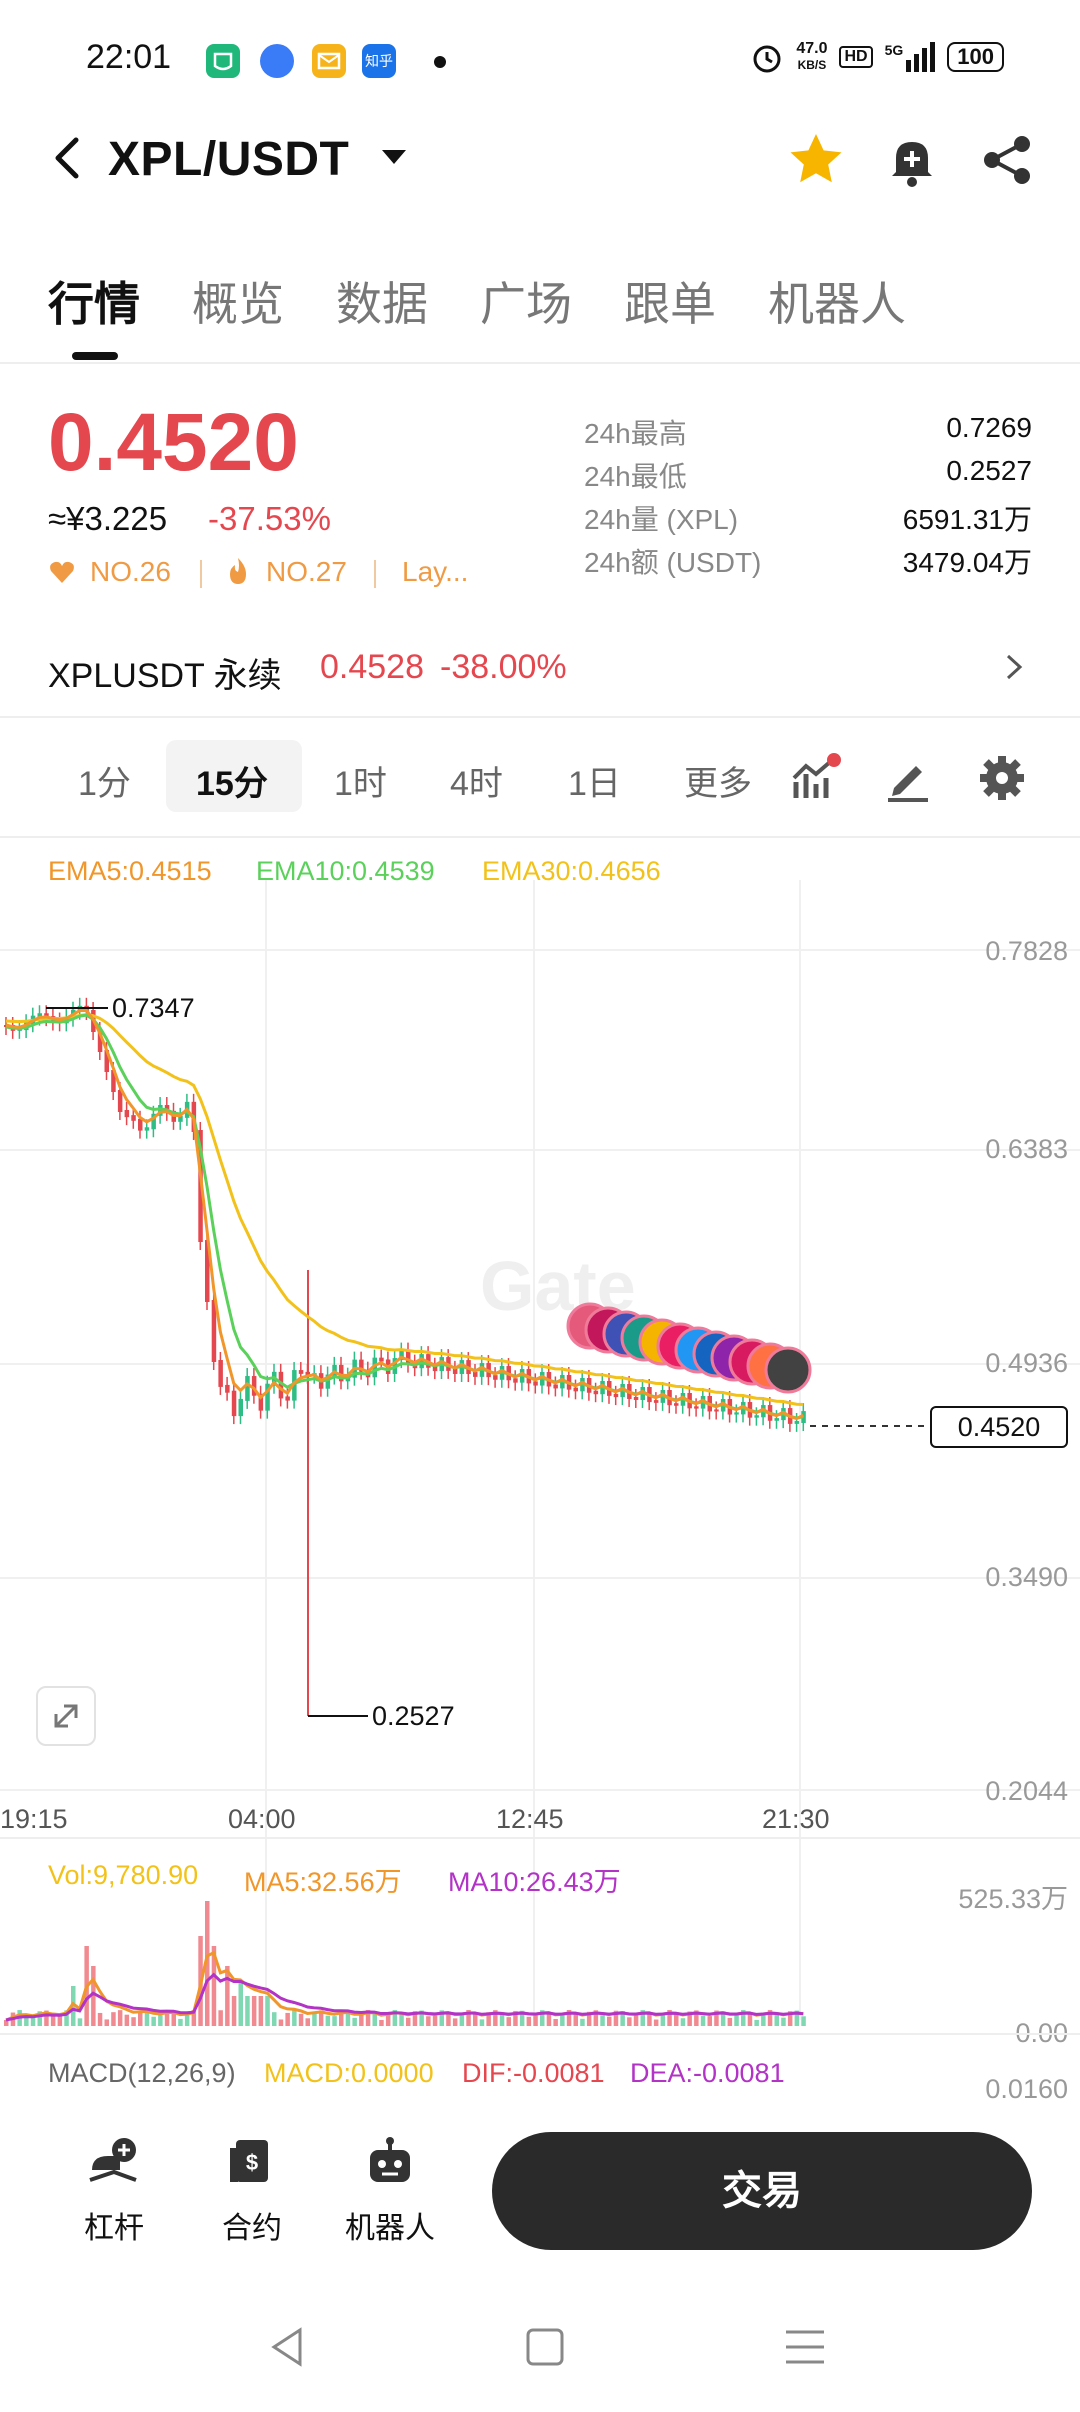 This screenshot has height=2412, width=1080. Describe the element at coordinates (68, 158) in the screenshot. I see `back-icon` at that location.